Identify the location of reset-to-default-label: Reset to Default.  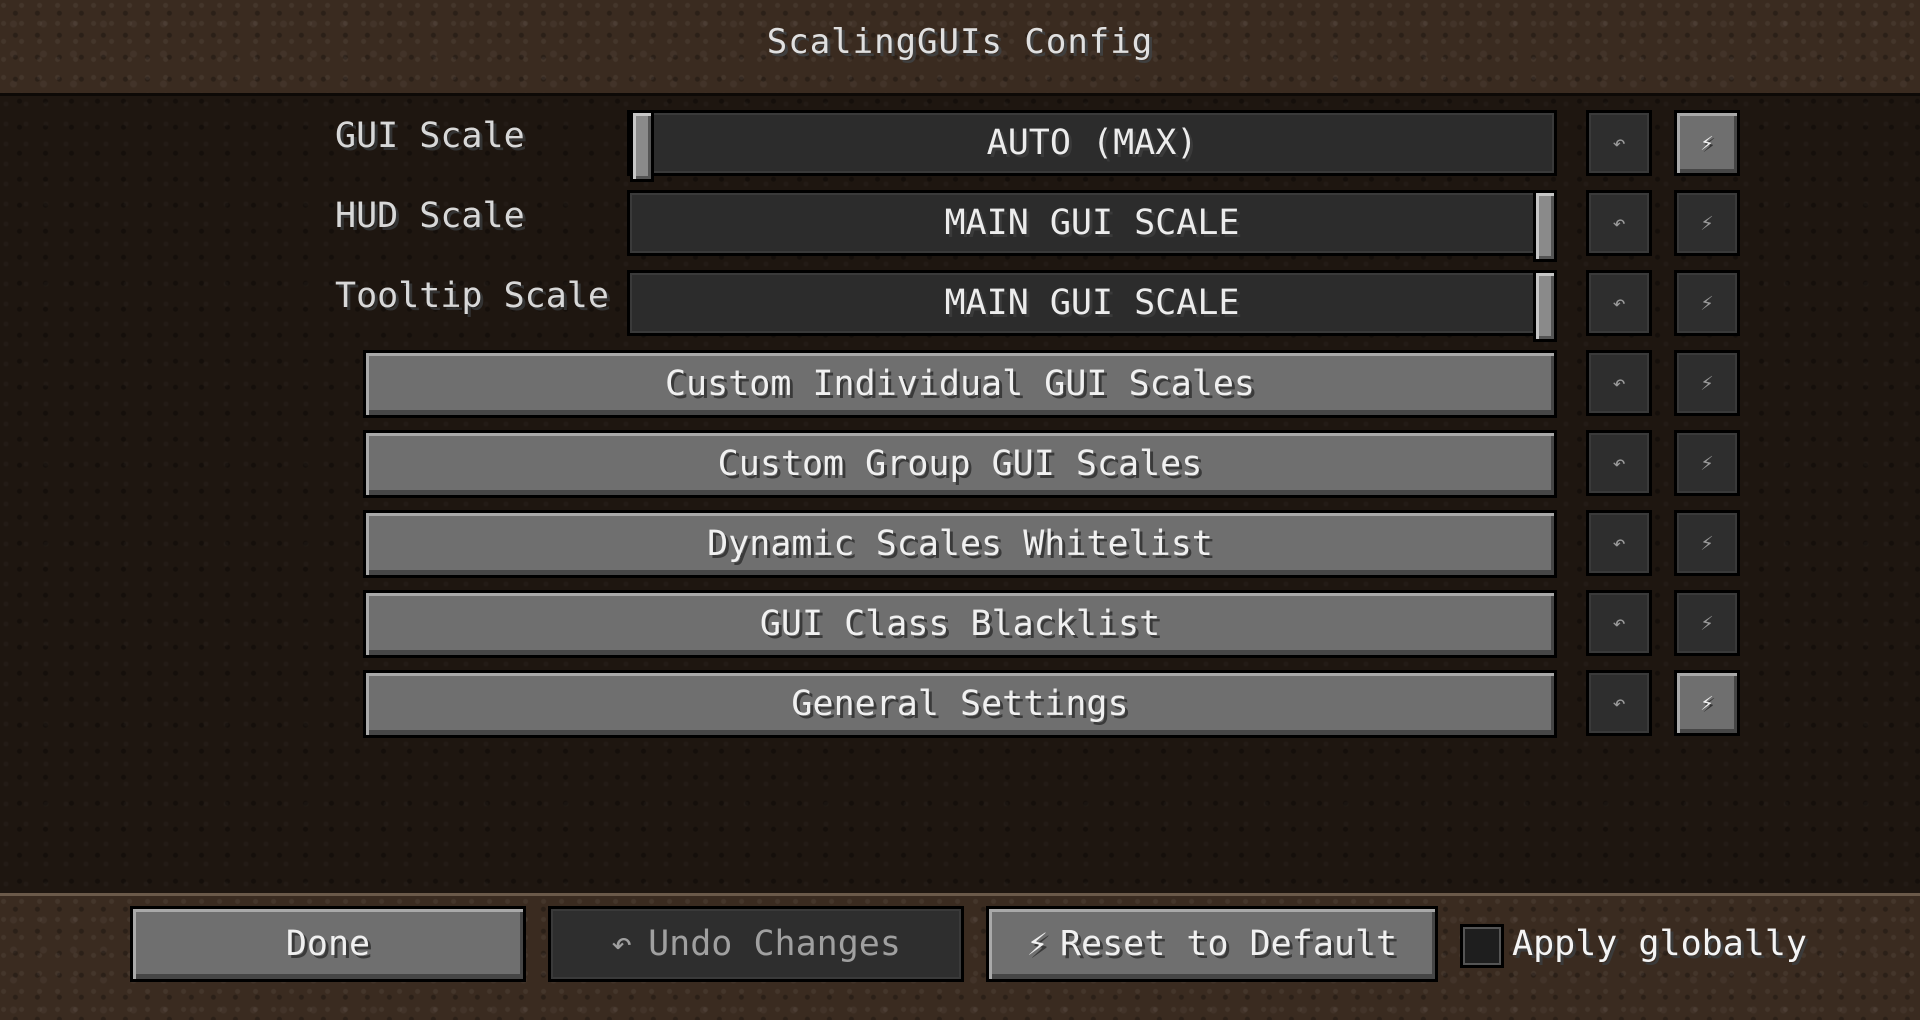
(1228, 944).